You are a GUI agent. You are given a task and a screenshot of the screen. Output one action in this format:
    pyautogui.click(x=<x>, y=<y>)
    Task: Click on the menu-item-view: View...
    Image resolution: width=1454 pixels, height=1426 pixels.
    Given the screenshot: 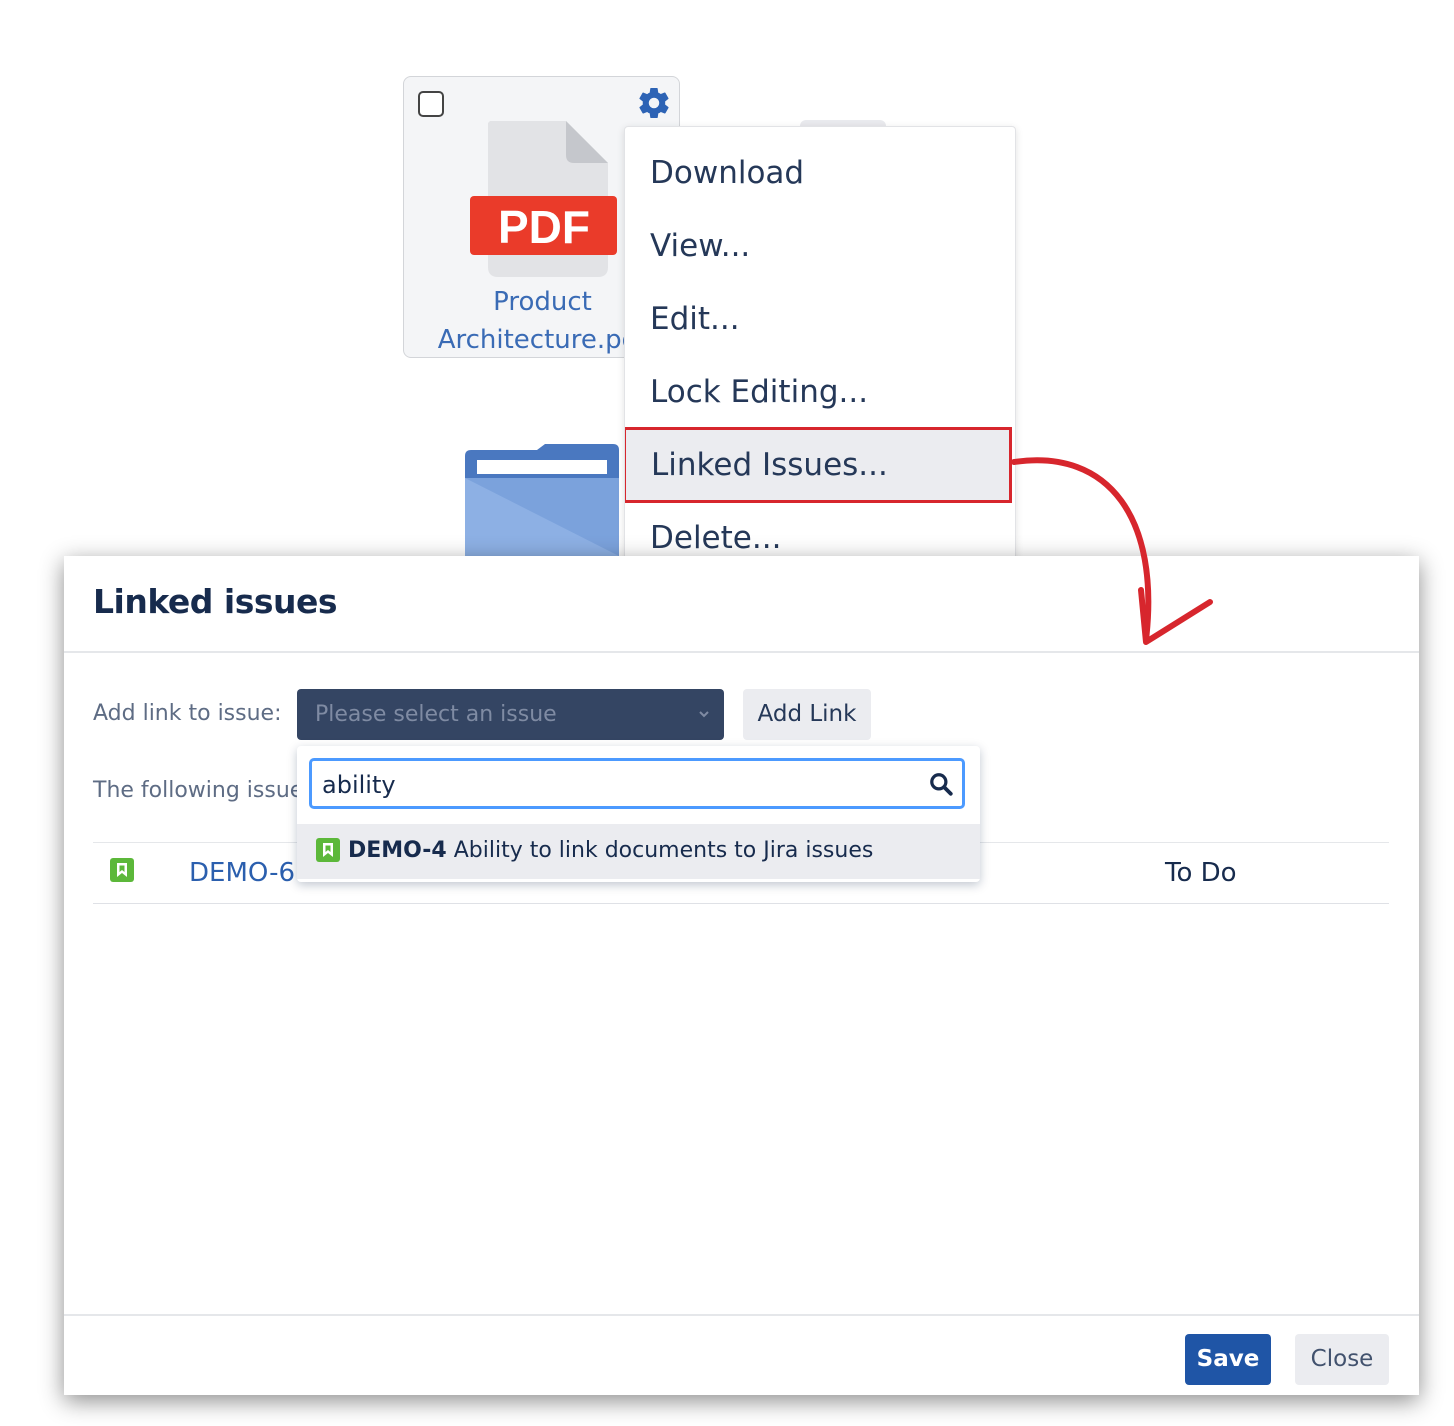 What is the action you would take?
    pyautogui.click(x=820, y=246)
    